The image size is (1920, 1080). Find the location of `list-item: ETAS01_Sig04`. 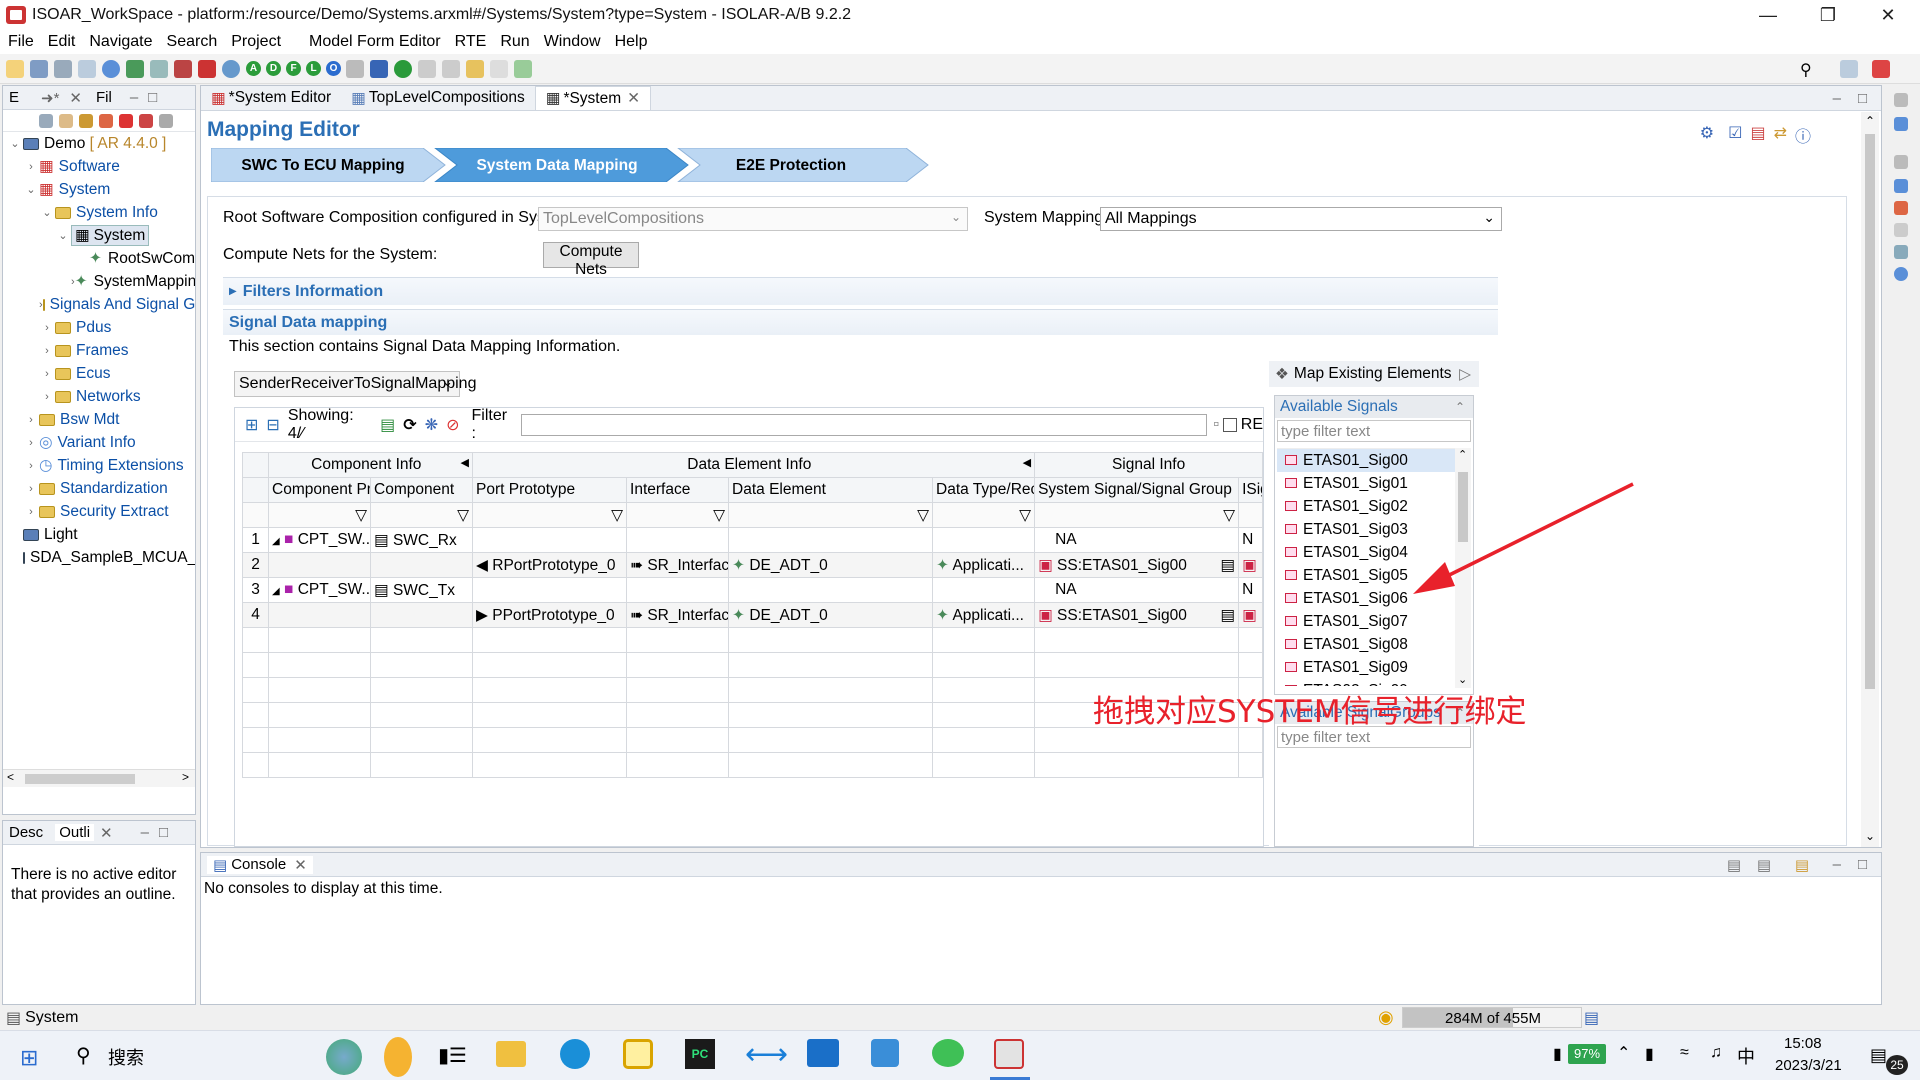

list-item: ETAS01_Sig04 is located at coordinates (1374, 552).